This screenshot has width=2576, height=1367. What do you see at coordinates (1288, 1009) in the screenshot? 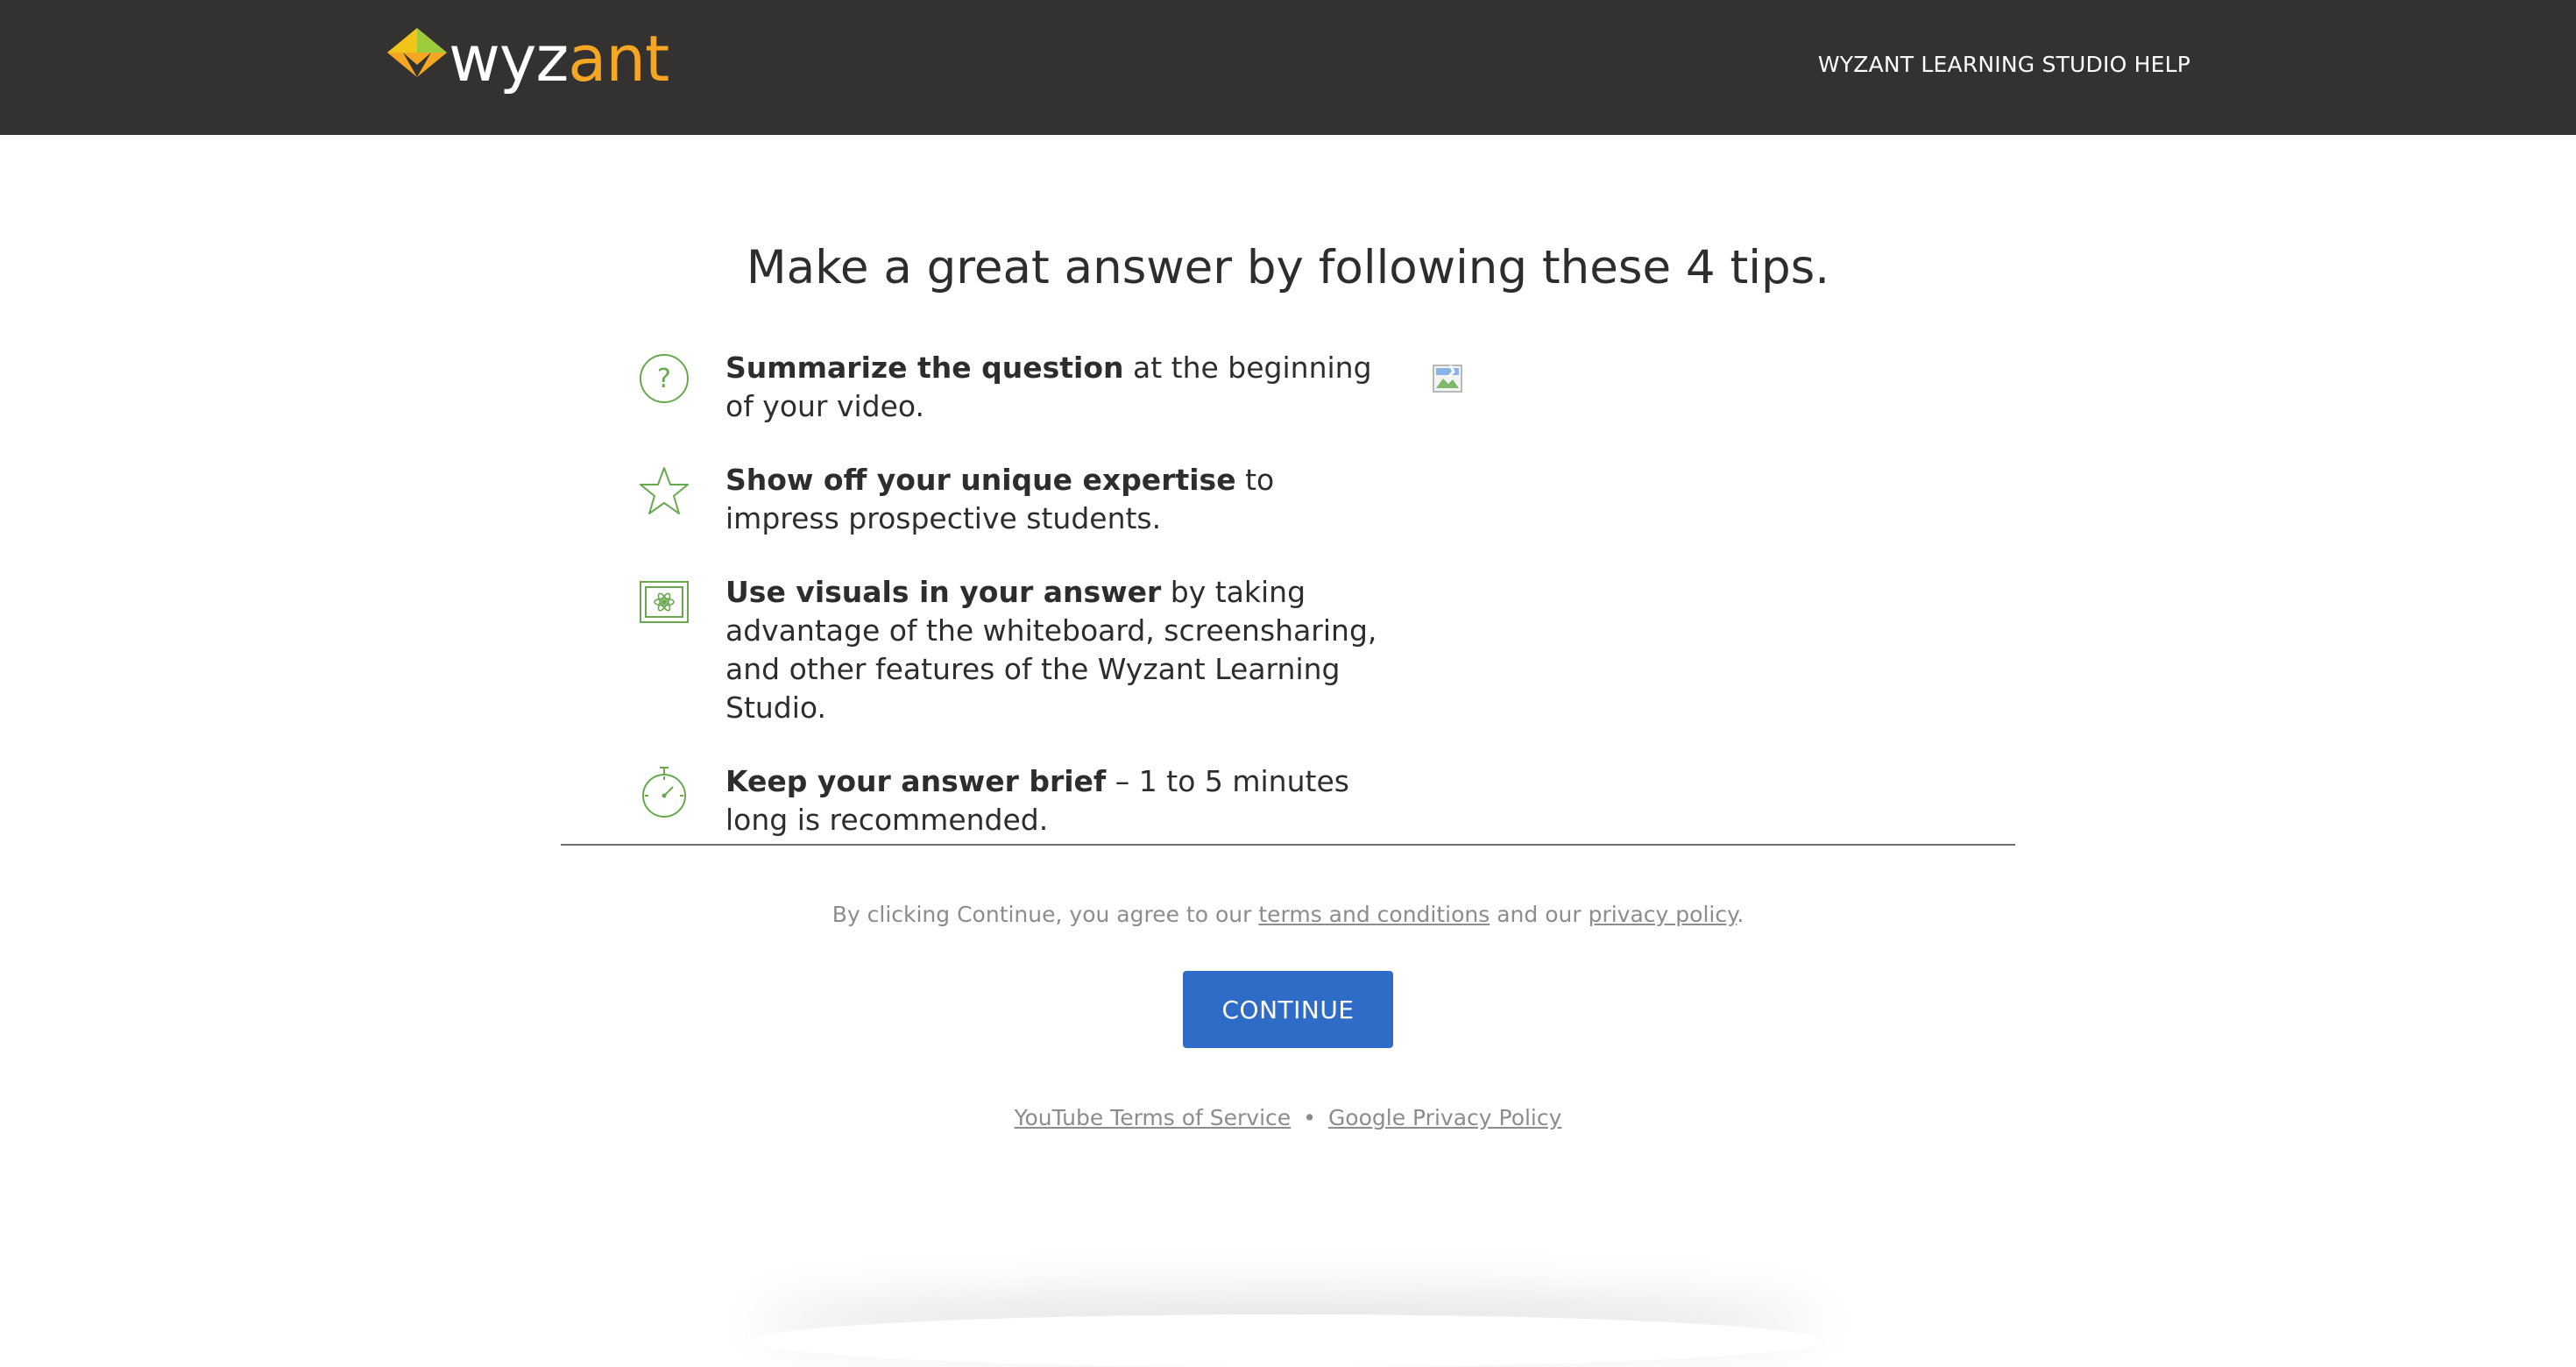
I see `continue-button: CONTINUE` at bounding box center [1288, 1009].